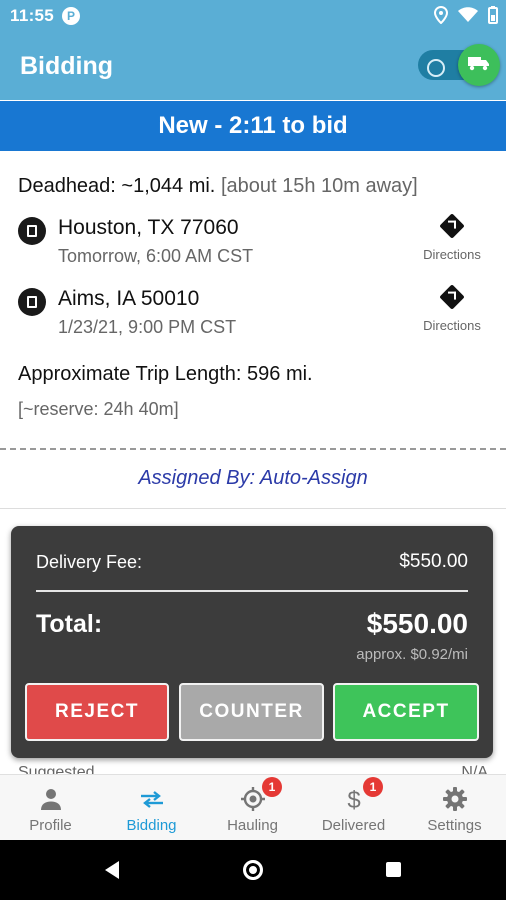 This screenshot has height=900, width=506. What do you see at coordinates (433, 561) in the screenshot?
I see `delivery-fee-value: $550.00` at bounding box center [433, 561].